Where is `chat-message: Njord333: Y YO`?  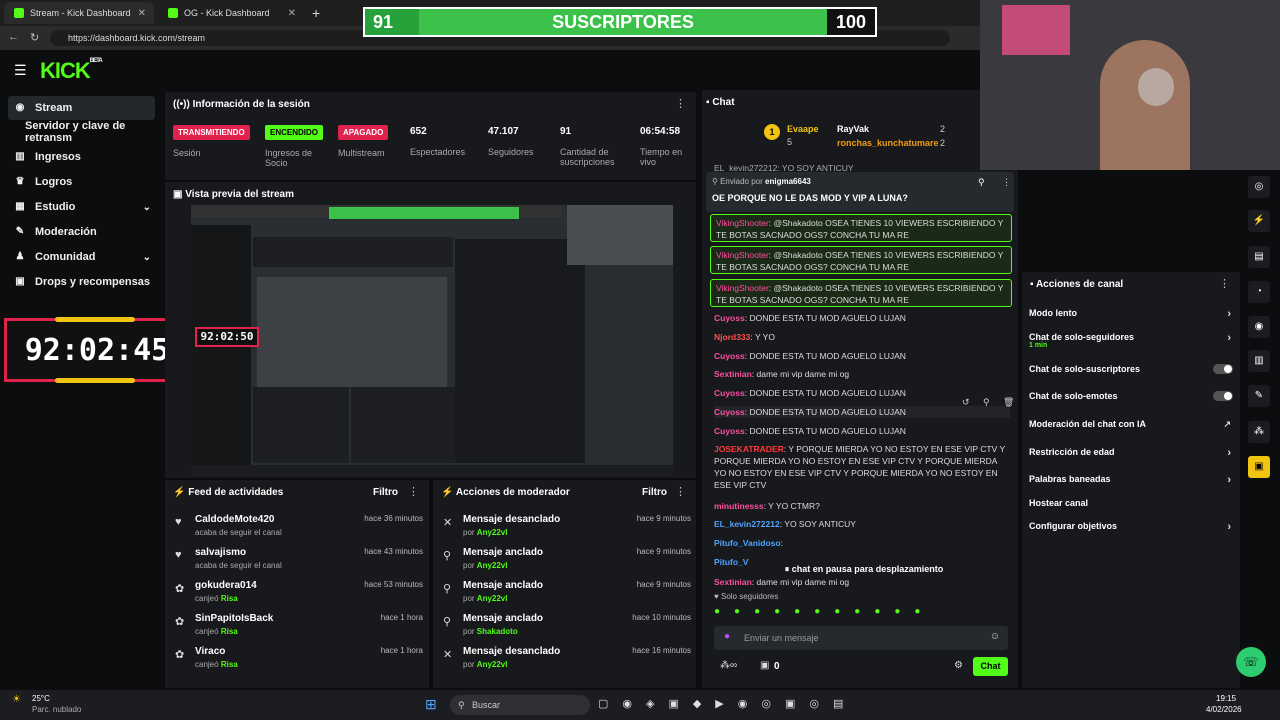
chat-message: Njord333: Y YO is located at coordinates (744, 337).